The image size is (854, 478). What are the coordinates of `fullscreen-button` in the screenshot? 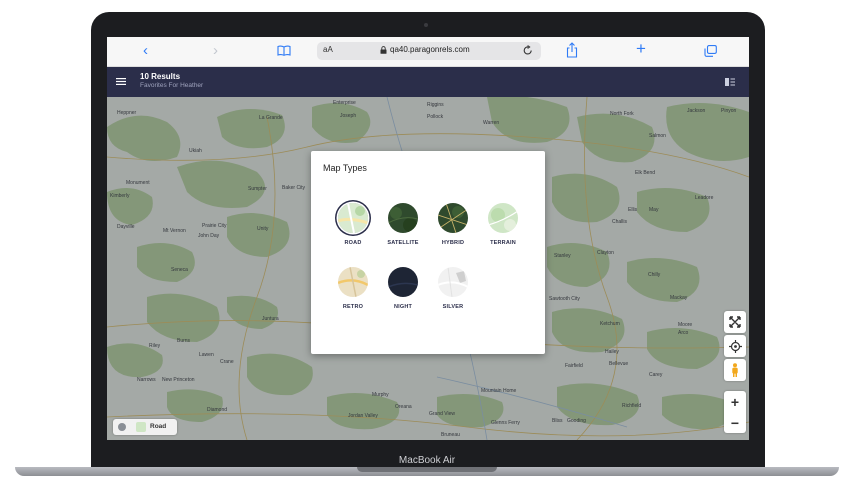 It's located at (735, 322).